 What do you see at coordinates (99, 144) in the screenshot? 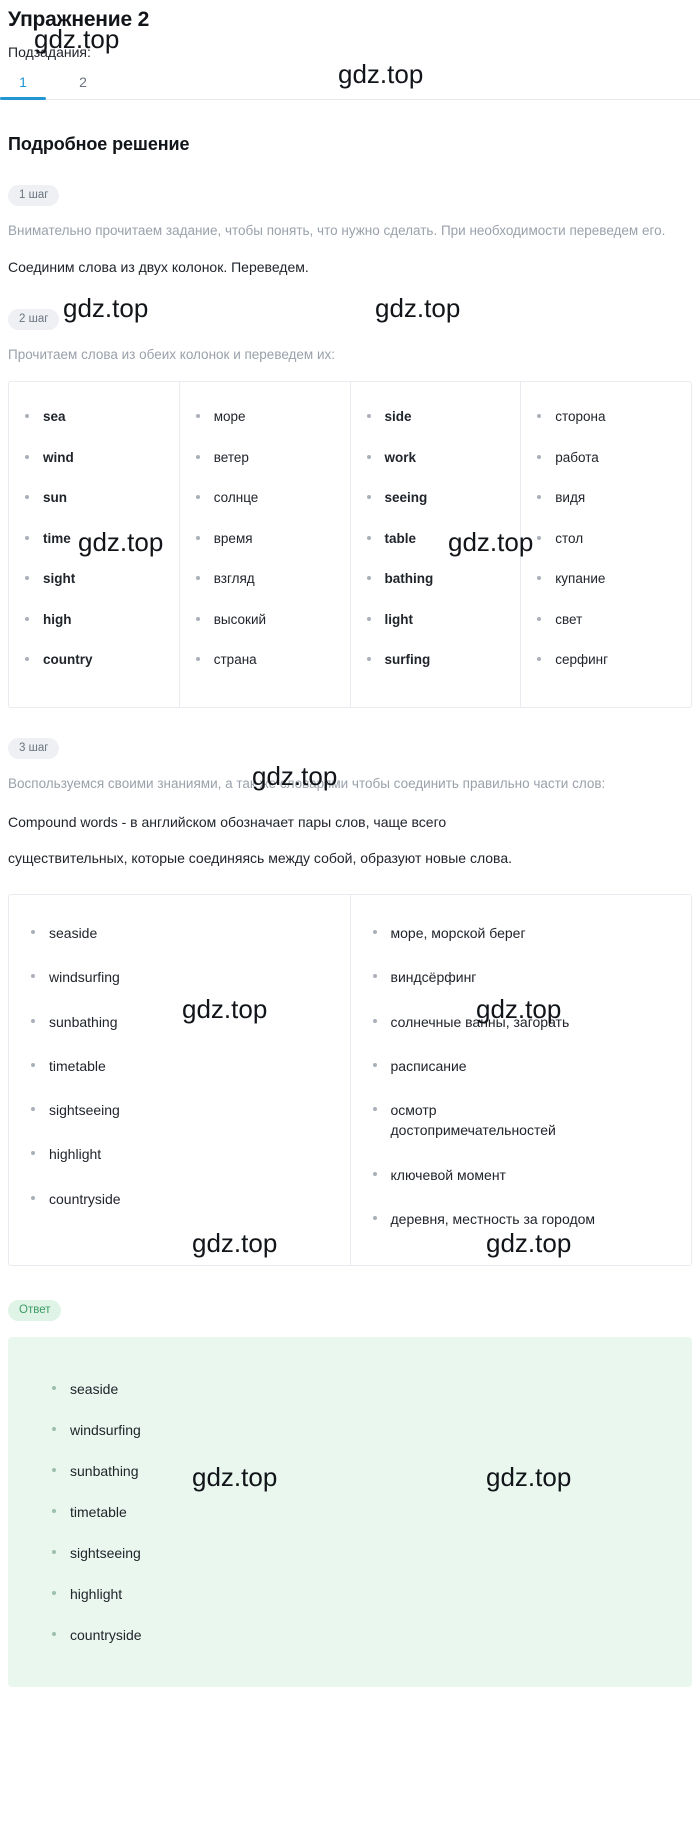
I see `page-title: Подробное решение` at bounding box center [99, 144].